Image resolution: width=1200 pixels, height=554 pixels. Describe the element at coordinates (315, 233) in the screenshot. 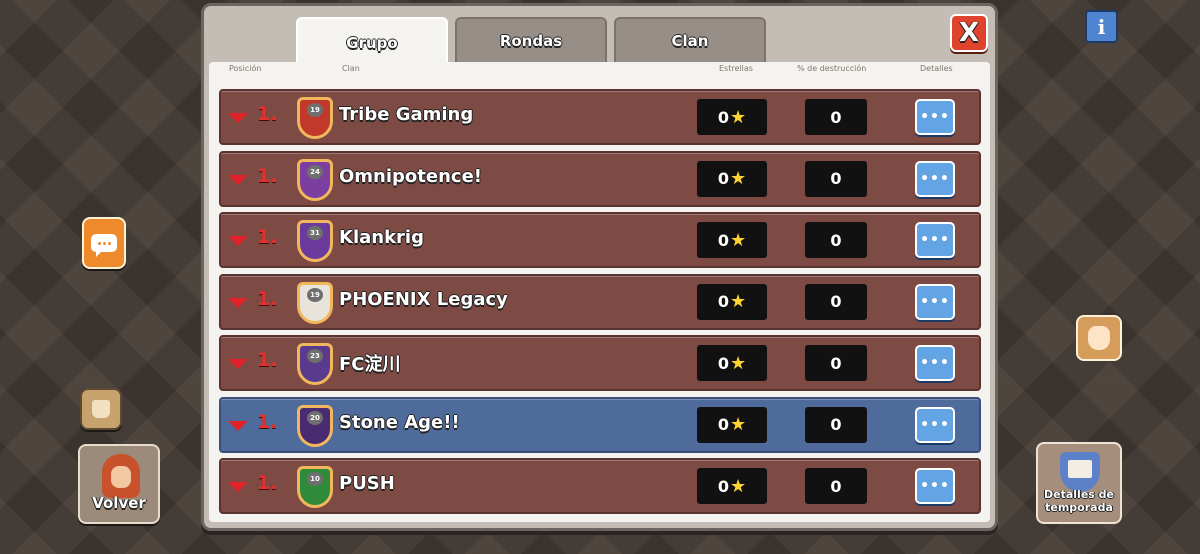

I see `clan-badge-level: 31` at that location.